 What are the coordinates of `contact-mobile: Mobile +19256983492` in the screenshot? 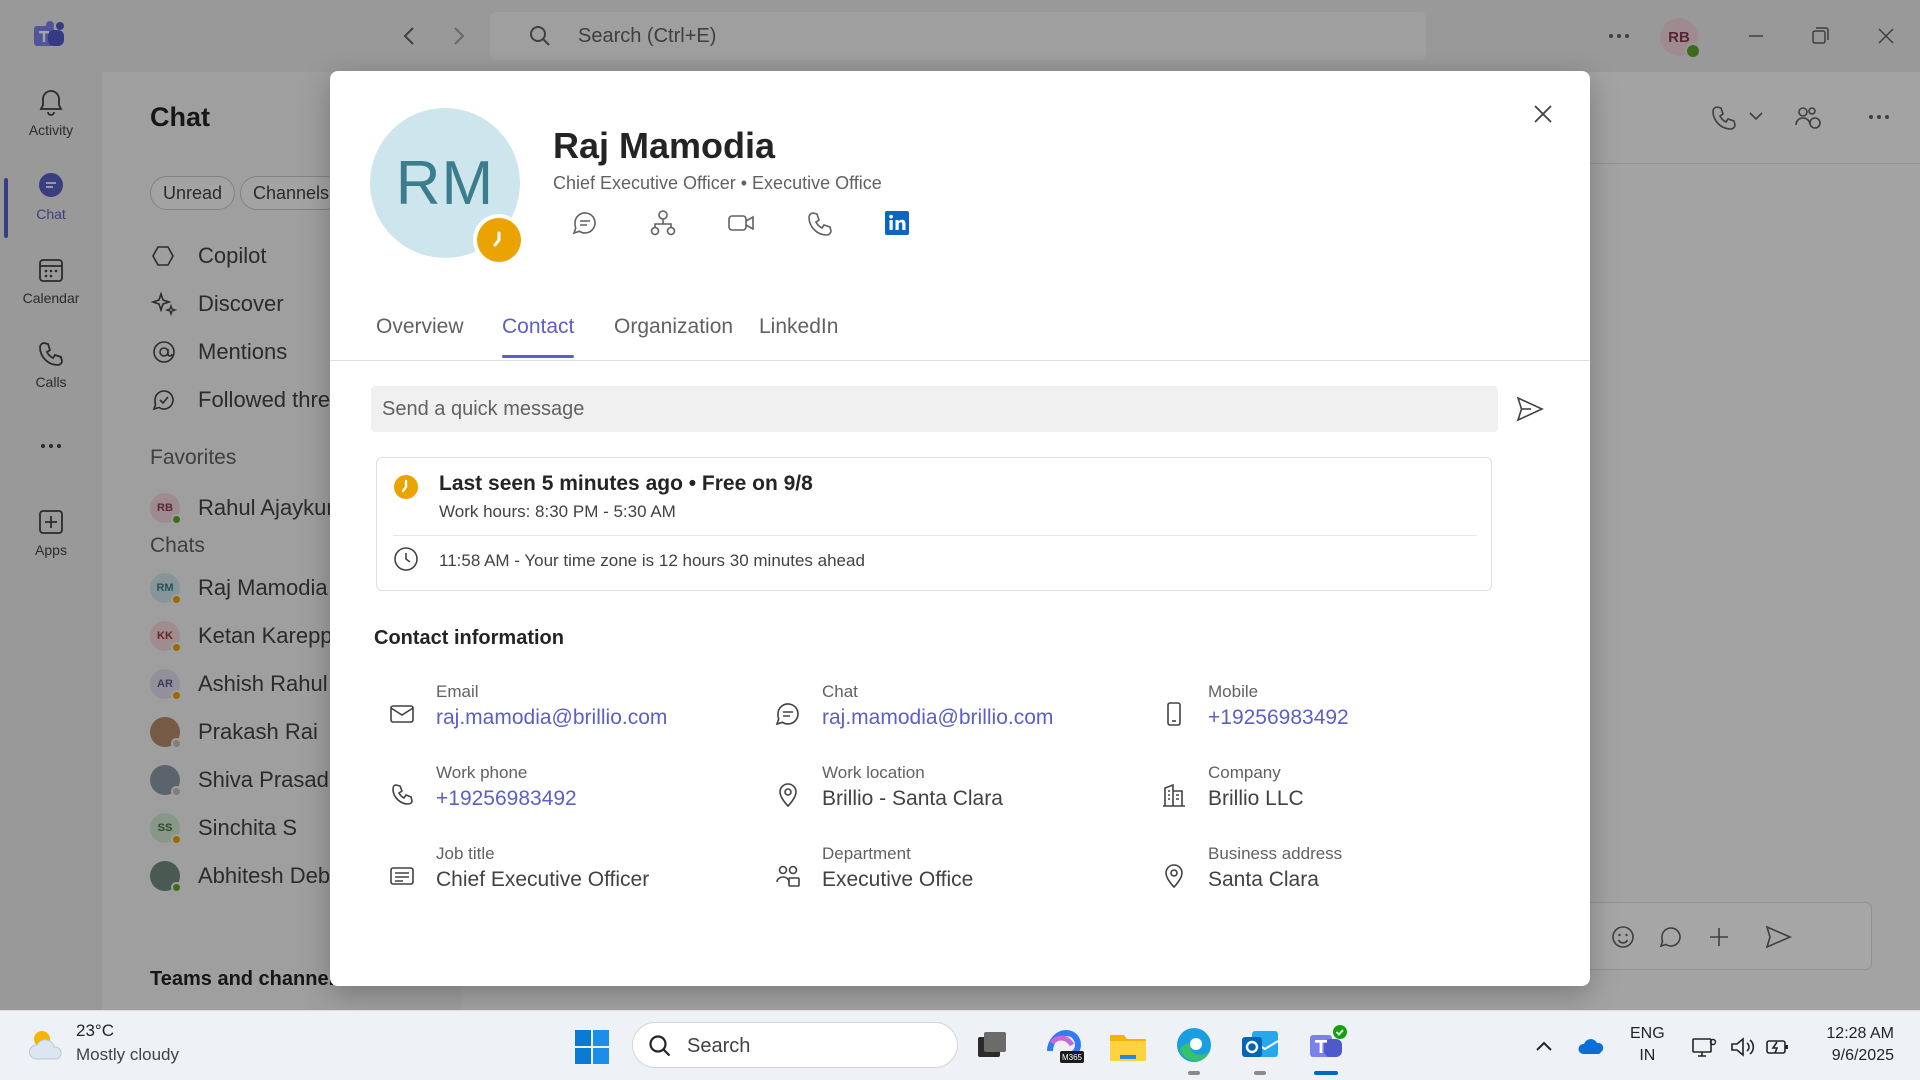 It's located at (1328, 712).